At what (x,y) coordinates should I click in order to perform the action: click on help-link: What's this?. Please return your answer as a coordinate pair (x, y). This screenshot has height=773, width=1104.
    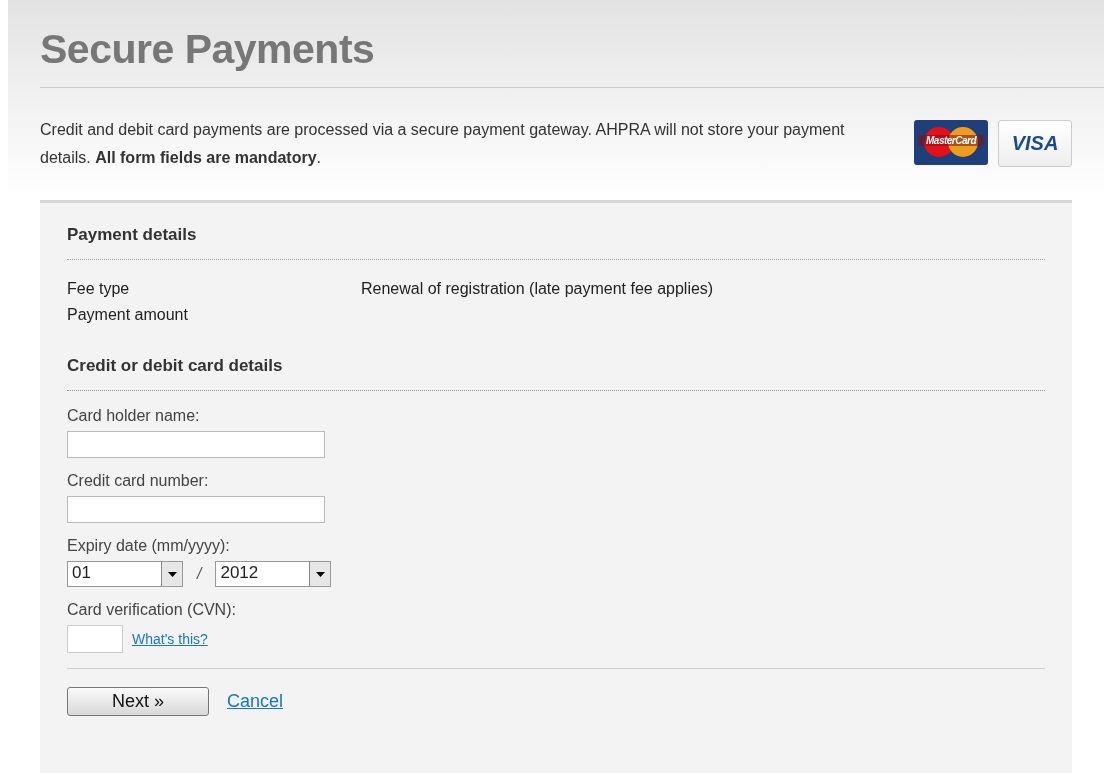
    Looking at the image, I should click on (170, 639).